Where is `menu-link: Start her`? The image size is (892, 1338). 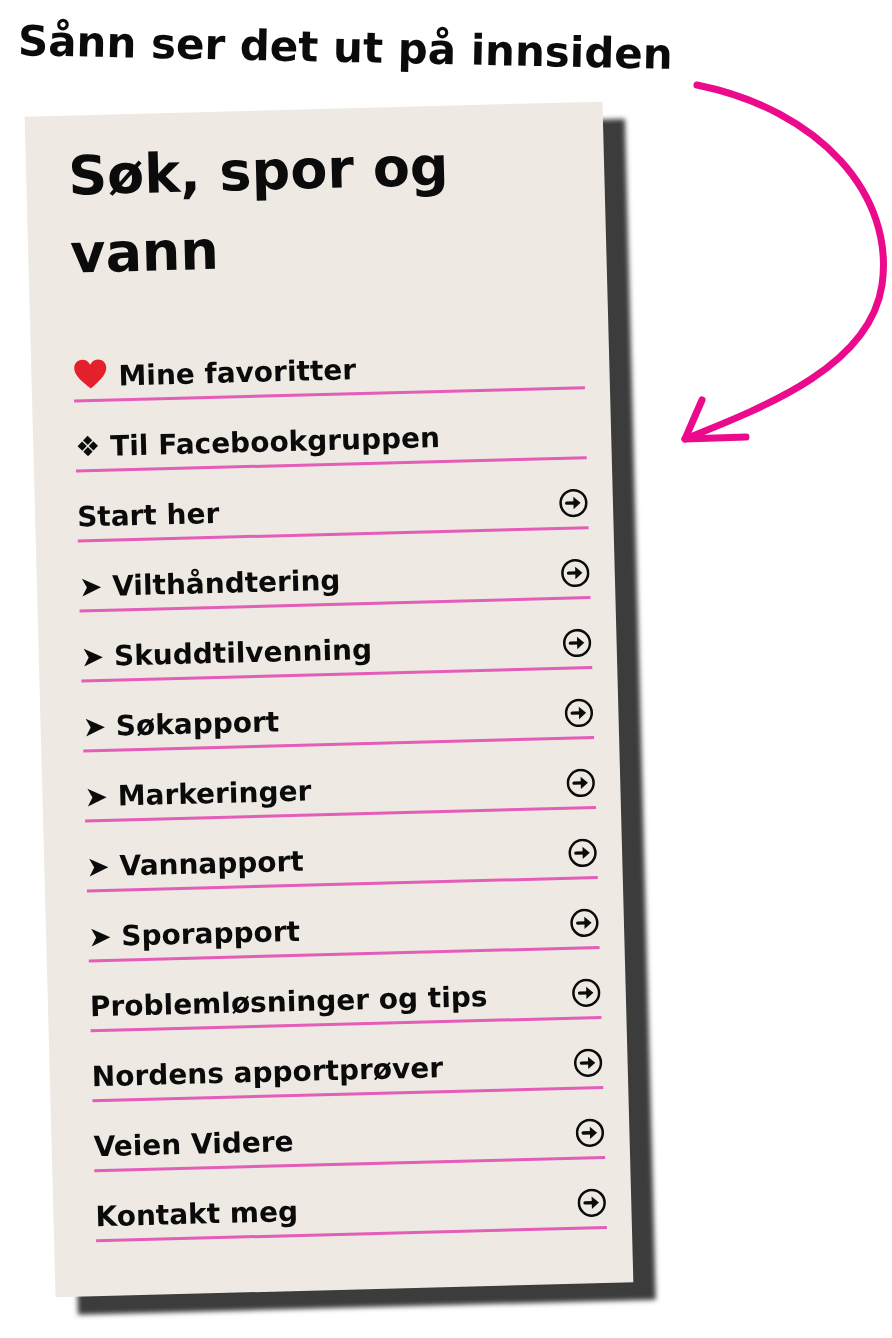 menu-link: Start her is located at coordinates (332, 503).